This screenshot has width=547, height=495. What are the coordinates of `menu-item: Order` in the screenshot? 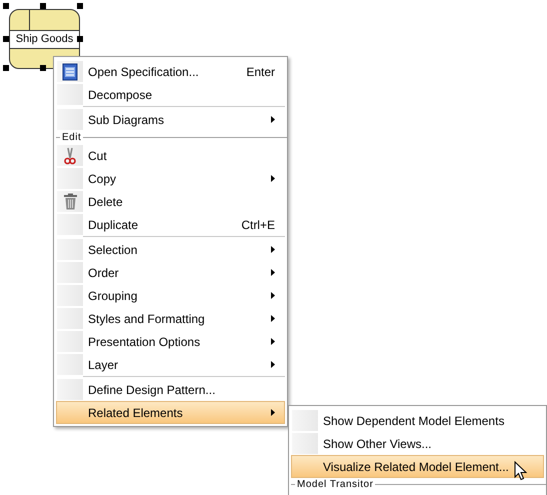 It's located at (170, 272).